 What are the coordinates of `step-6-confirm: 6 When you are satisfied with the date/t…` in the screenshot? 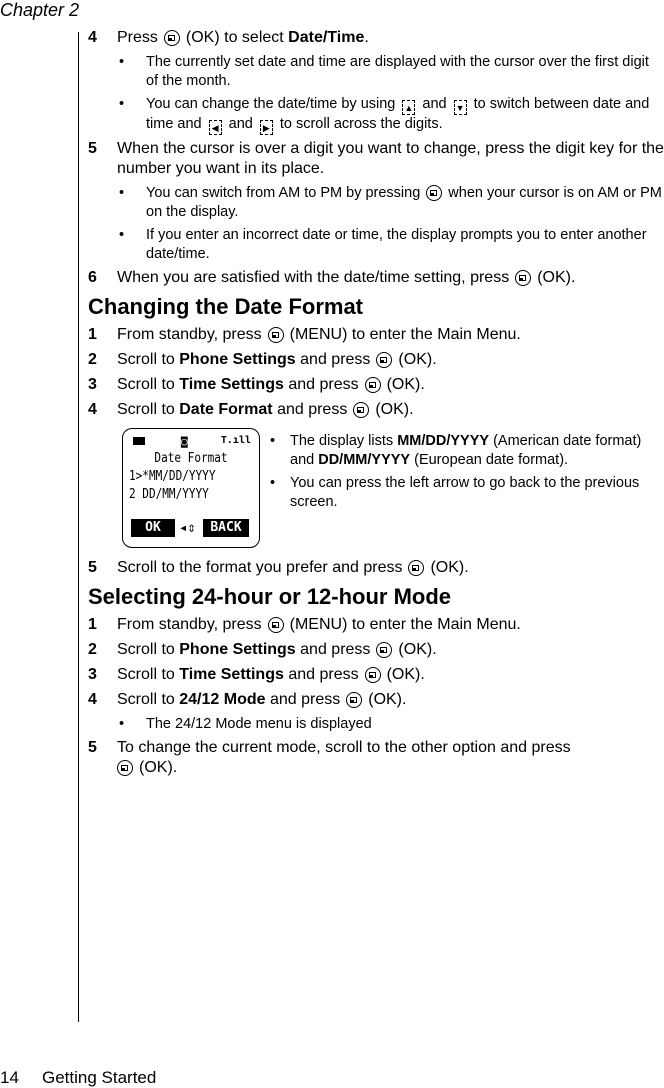 It's located at (332, 277).